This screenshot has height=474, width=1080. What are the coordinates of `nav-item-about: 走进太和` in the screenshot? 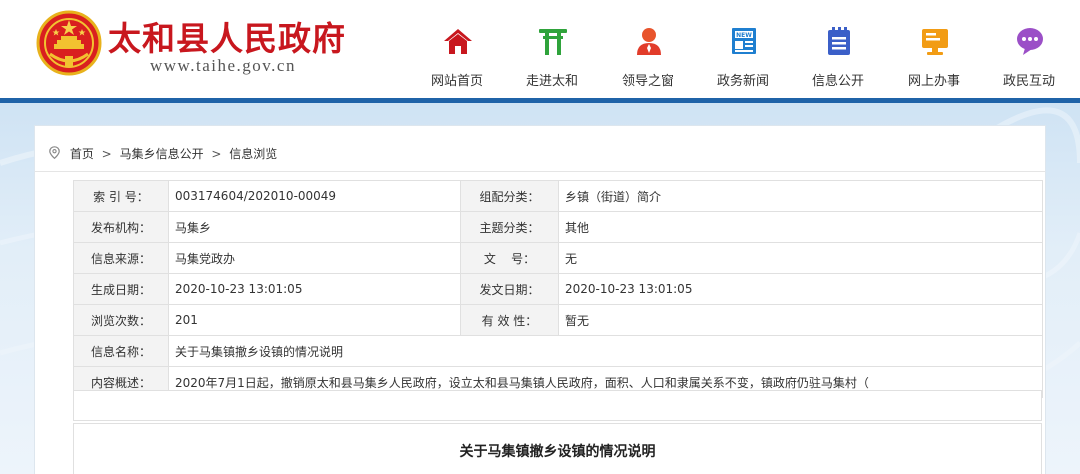 It's located at (552, 58).